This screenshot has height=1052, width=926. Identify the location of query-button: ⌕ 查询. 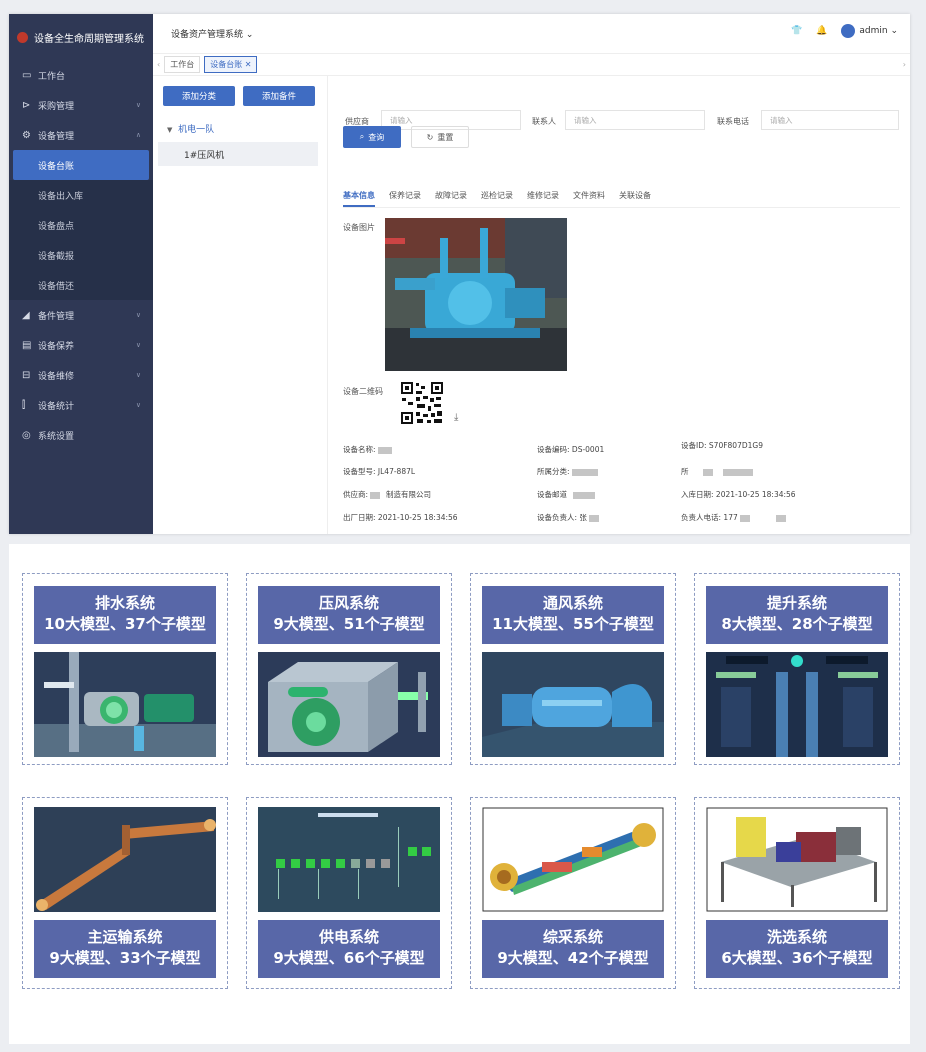
(372, 137).